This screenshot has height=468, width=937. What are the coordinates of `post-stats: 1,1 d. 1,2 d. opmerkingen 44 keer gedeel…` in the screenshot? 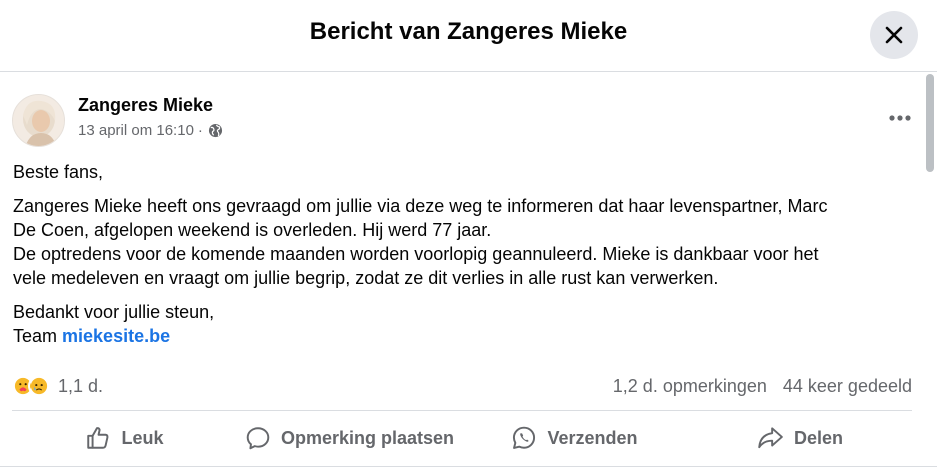 It's located at (462, 388).